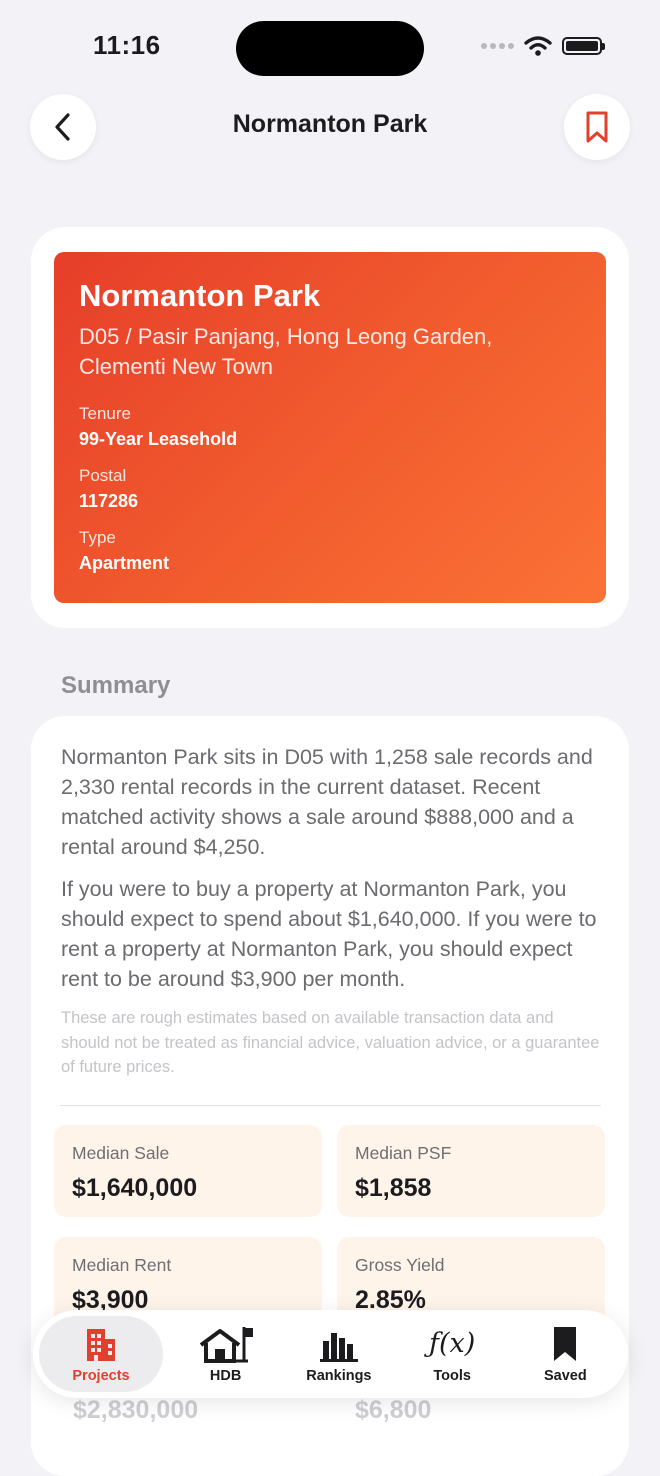 This screenshot has height=1476, width=660. What do you see at coordinates (109, 501) in the screenshot?
I see `postal-value: 117286` at bounding box center [109, 501].